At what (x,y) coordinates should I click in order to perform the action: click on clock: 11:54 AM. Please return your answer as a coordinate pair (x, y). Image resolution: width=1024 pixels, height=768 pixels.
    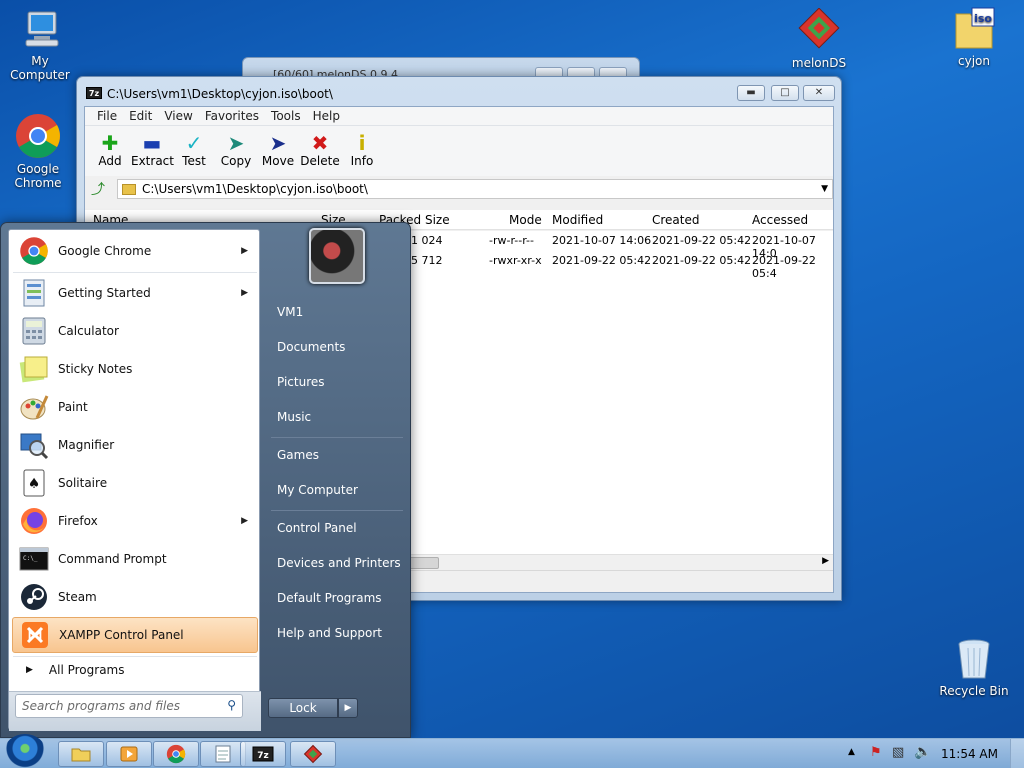
    Looking at the image, I should click on (969, 754).